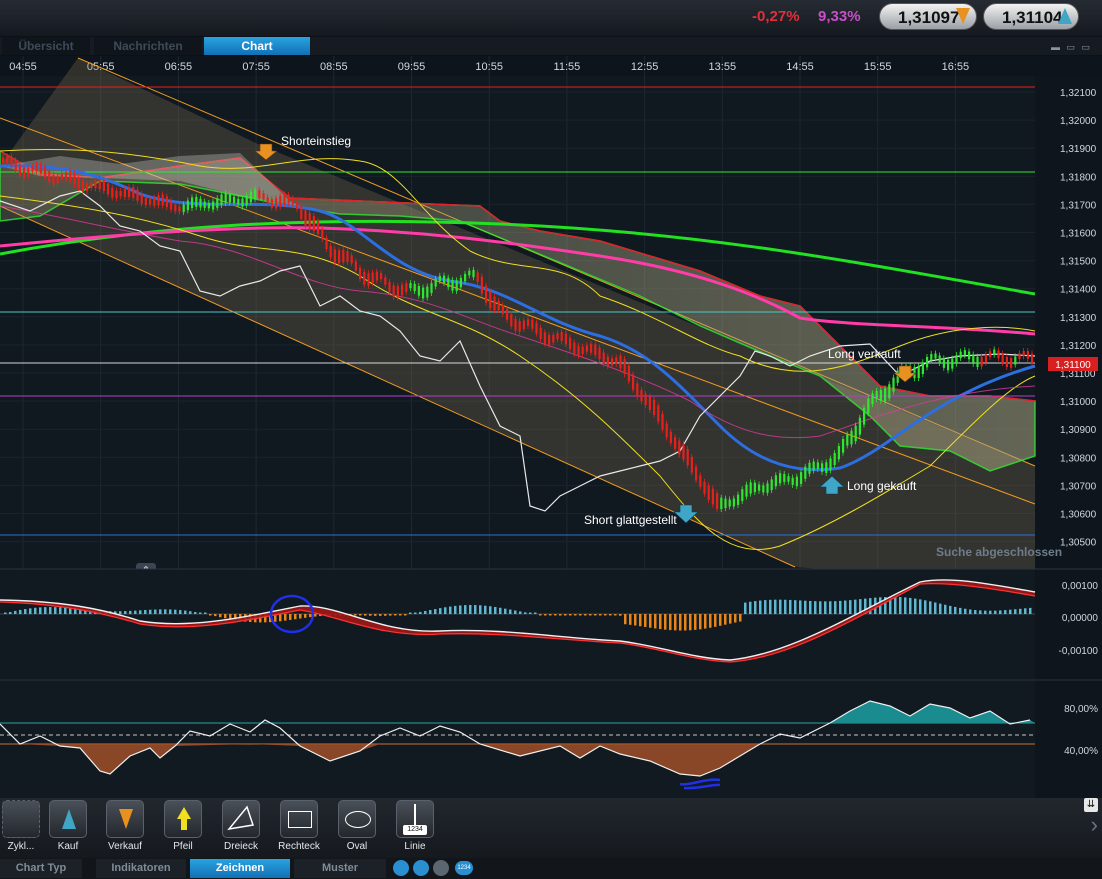 This screenshot has height=879, width=1102. Describe the element at coordinates (241, 828) in the screenshot. I see `tool-dreieck: Dreieck` at that location.